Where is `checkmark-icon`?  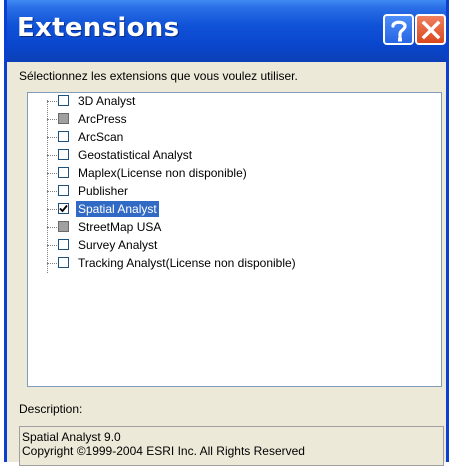
checkmark-icon is located at coordinates (63, 208).